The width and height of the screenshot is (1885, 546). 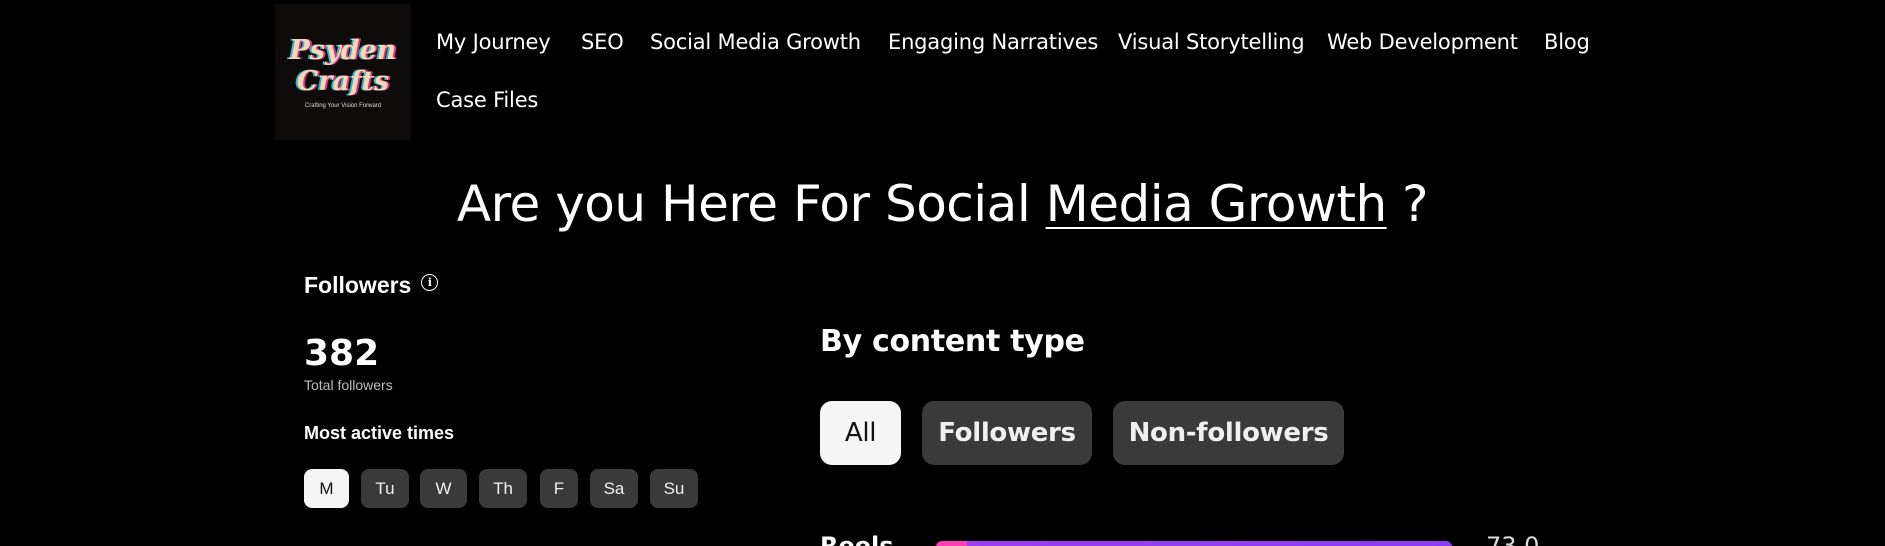 I want to click on nav-item-web-development: Web Development, so click(x=1422, y=42).